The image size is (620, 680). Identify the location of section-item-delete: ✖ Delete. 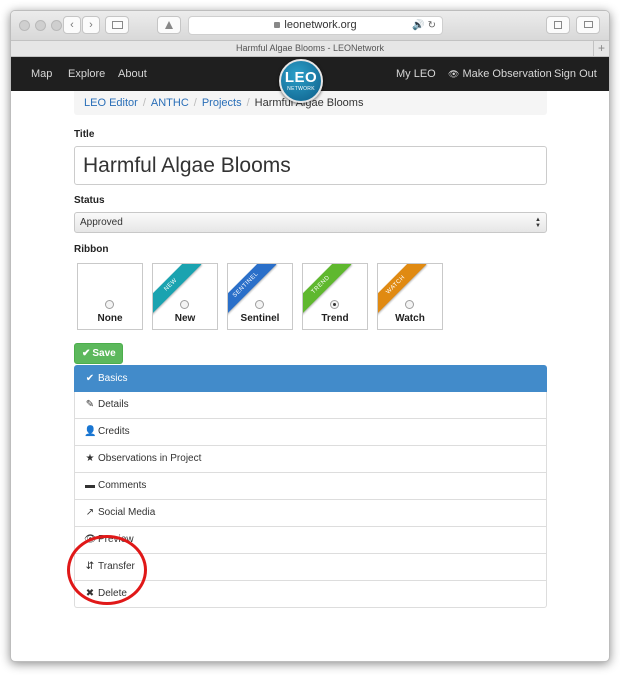
(310, 594).